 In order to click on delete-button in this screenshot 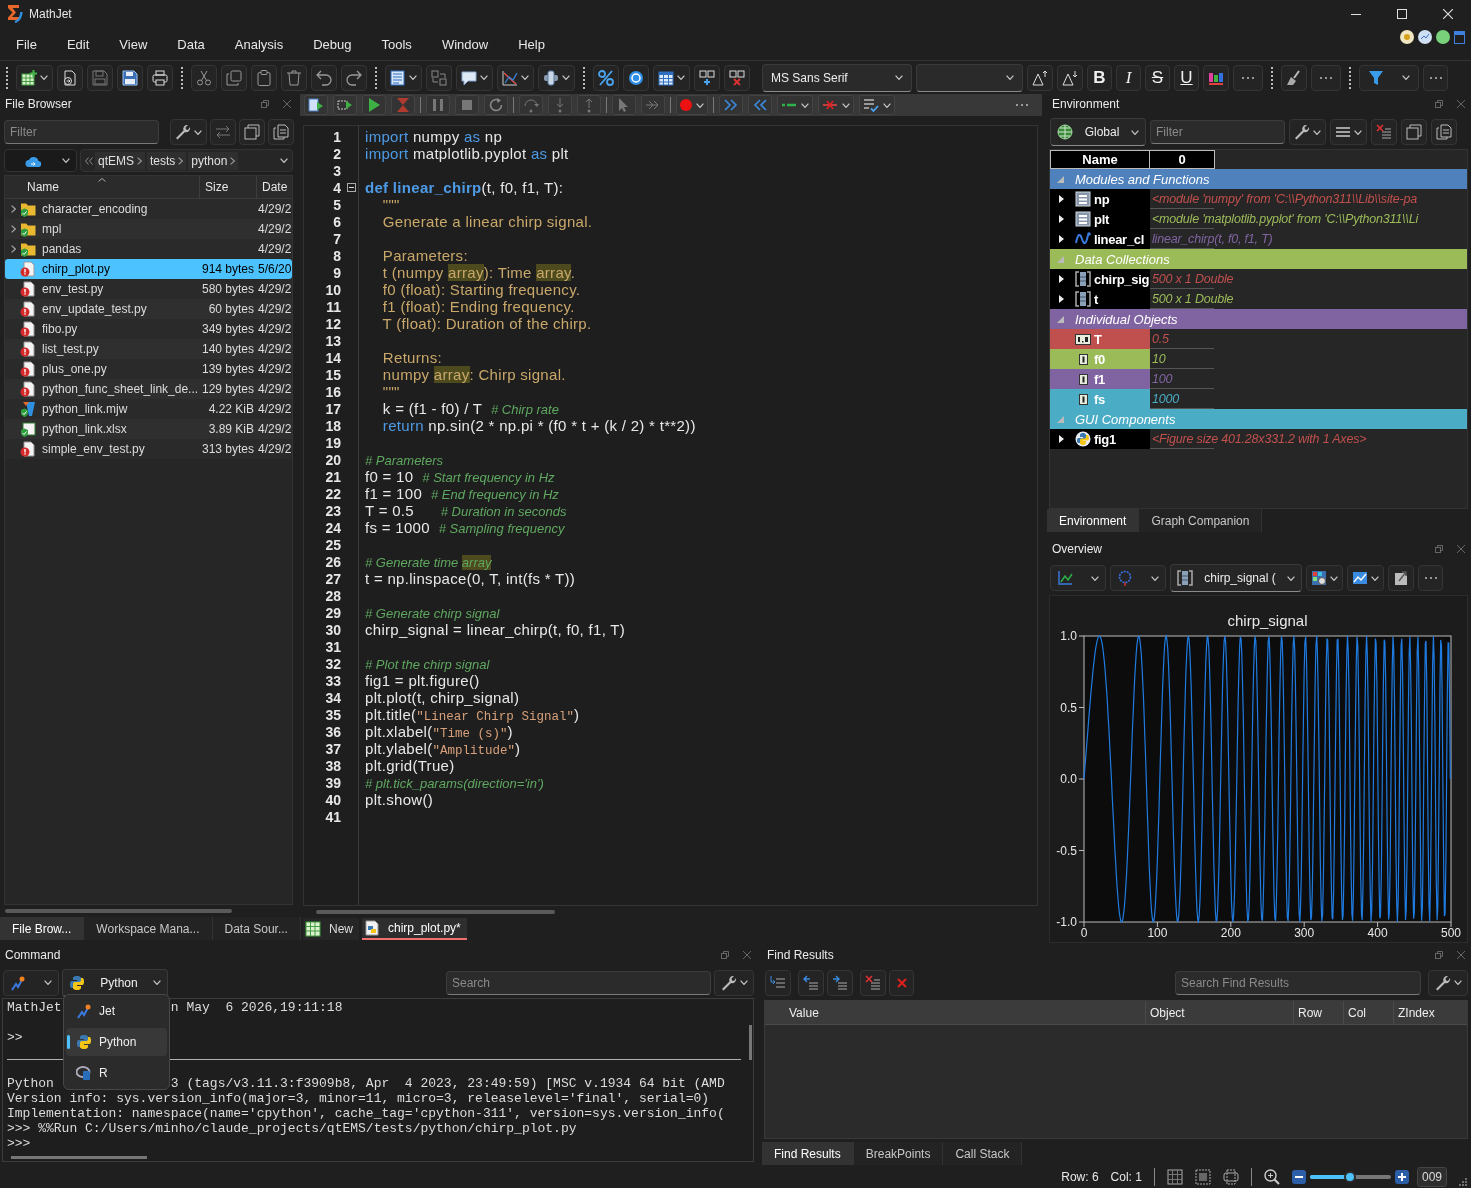, I will do `click(294, 77)`.